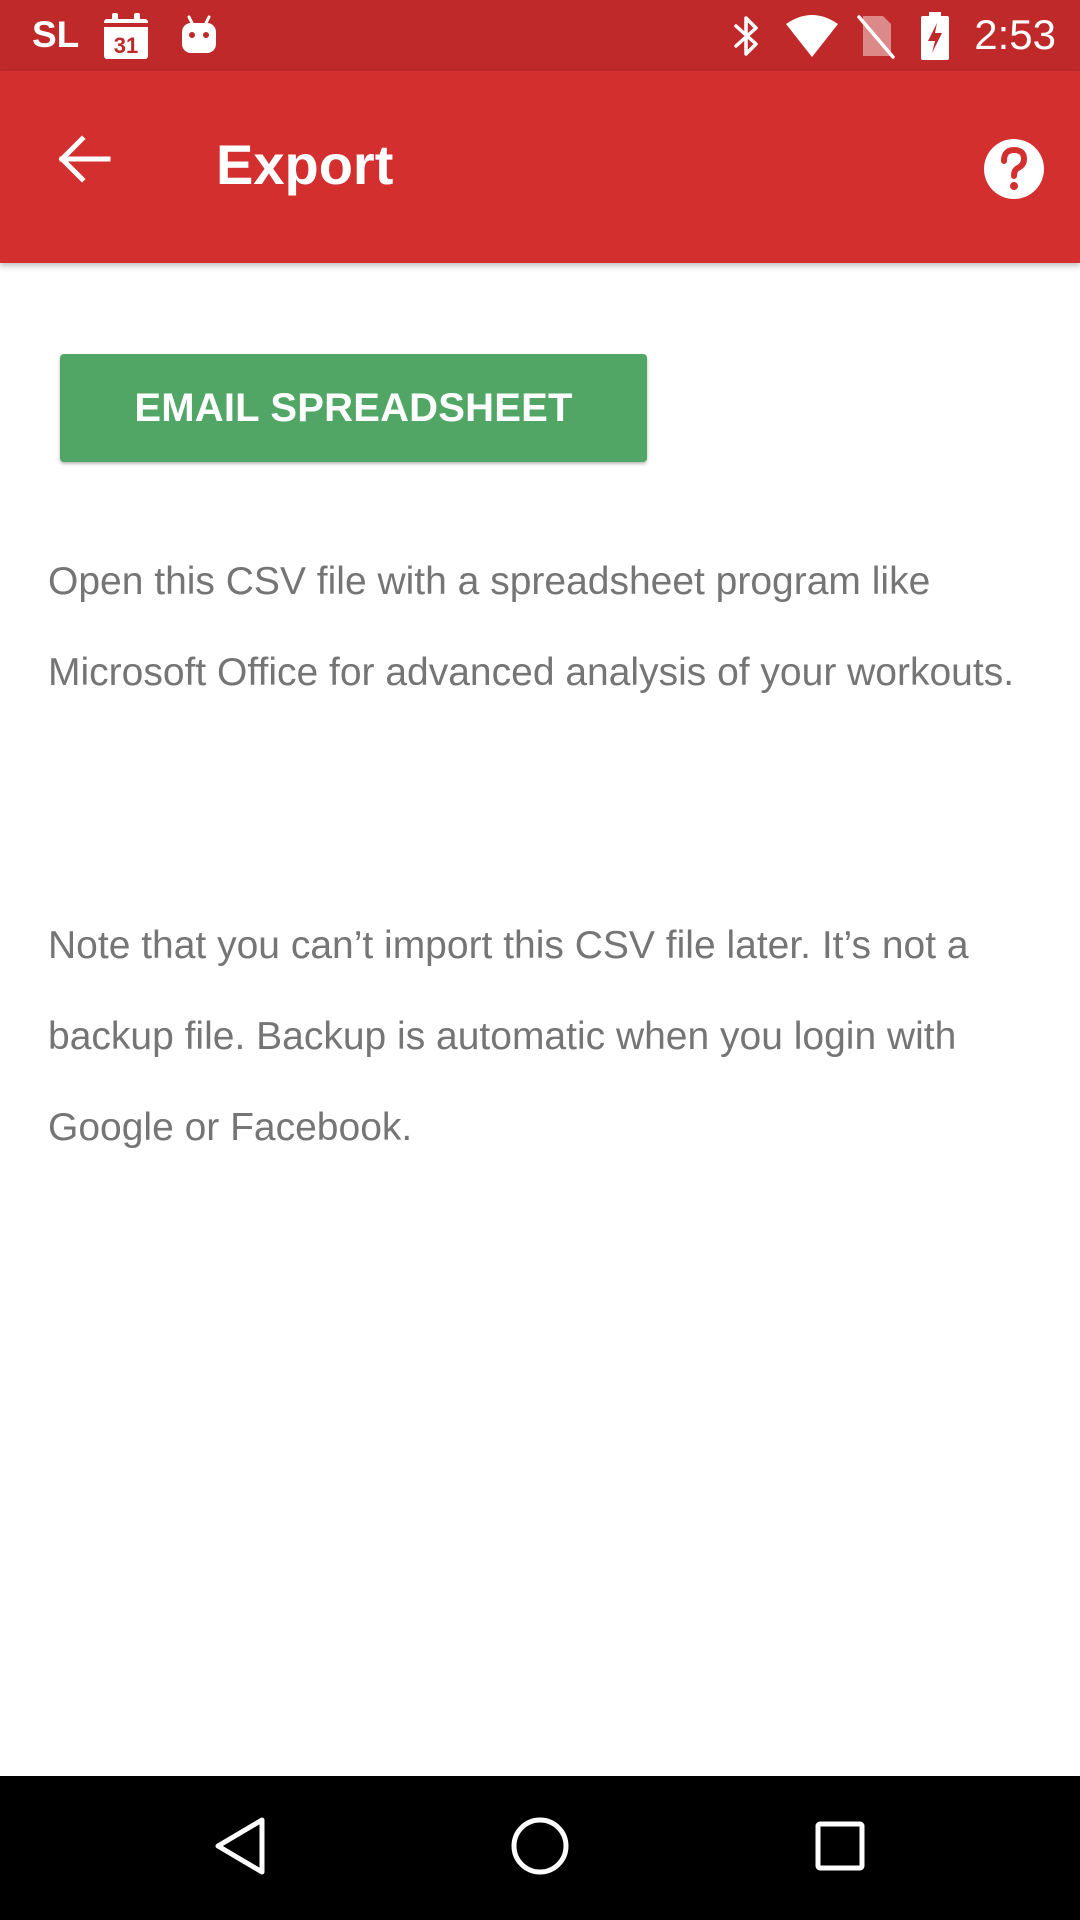  What do you see at coordinates (199, 35) in the screenshot?
I see `android-icon` at bounding box center [199, 35].